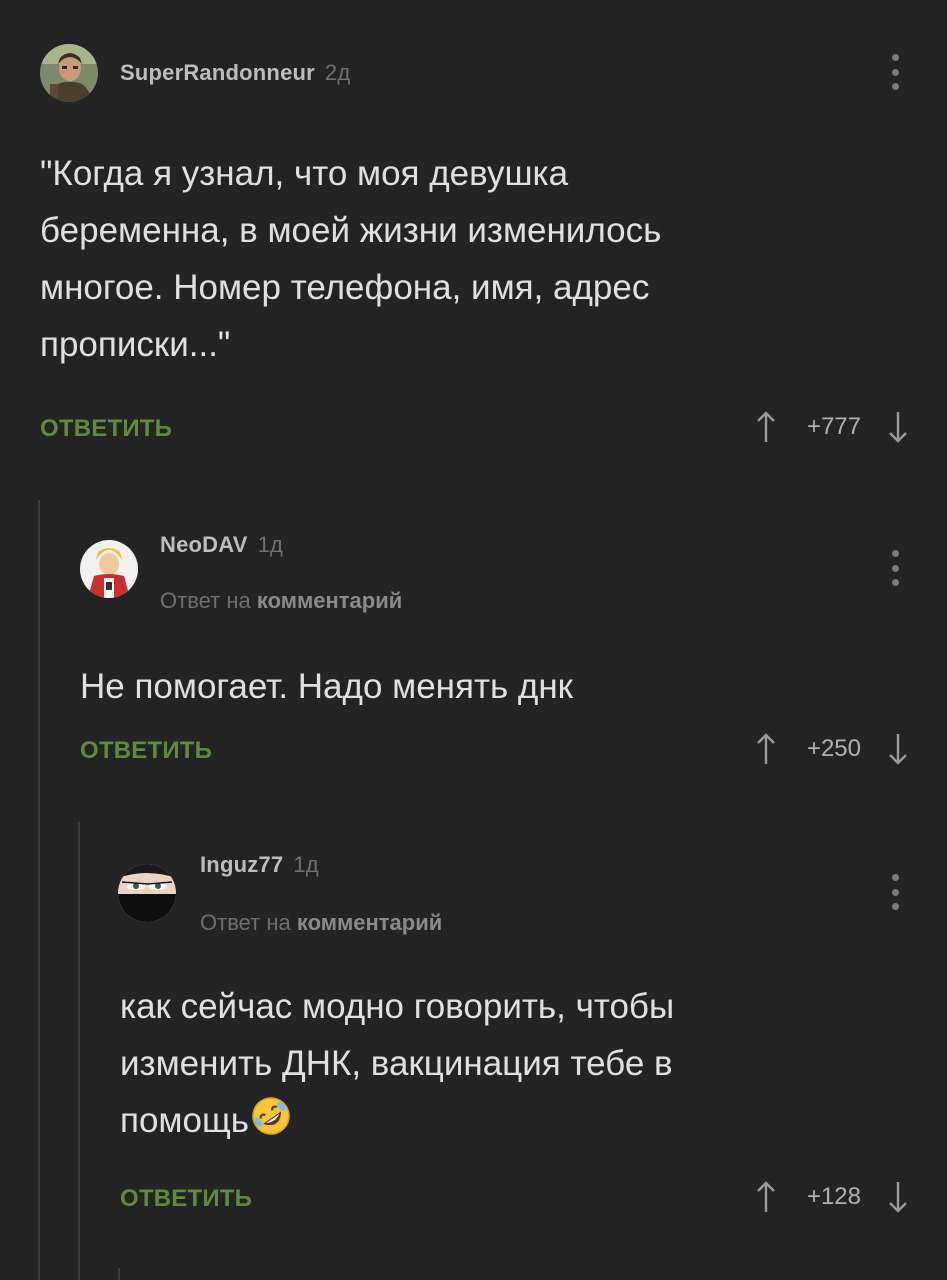 Image resolution: width=947 pixels, height=1280 pixels. Describe the element at coordinates (241, 864) in the screenshot. I see `username-text: Inguz77` at that location.